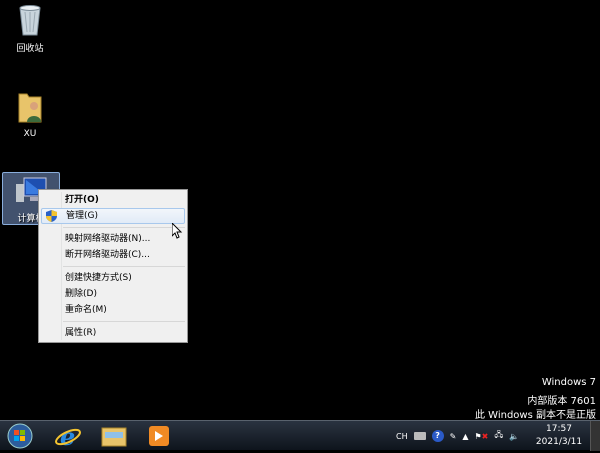 Image resolution: width=600 pixels, height=453 pixels. I want to click on desktop-icon-label: XU, so click(30, 134).